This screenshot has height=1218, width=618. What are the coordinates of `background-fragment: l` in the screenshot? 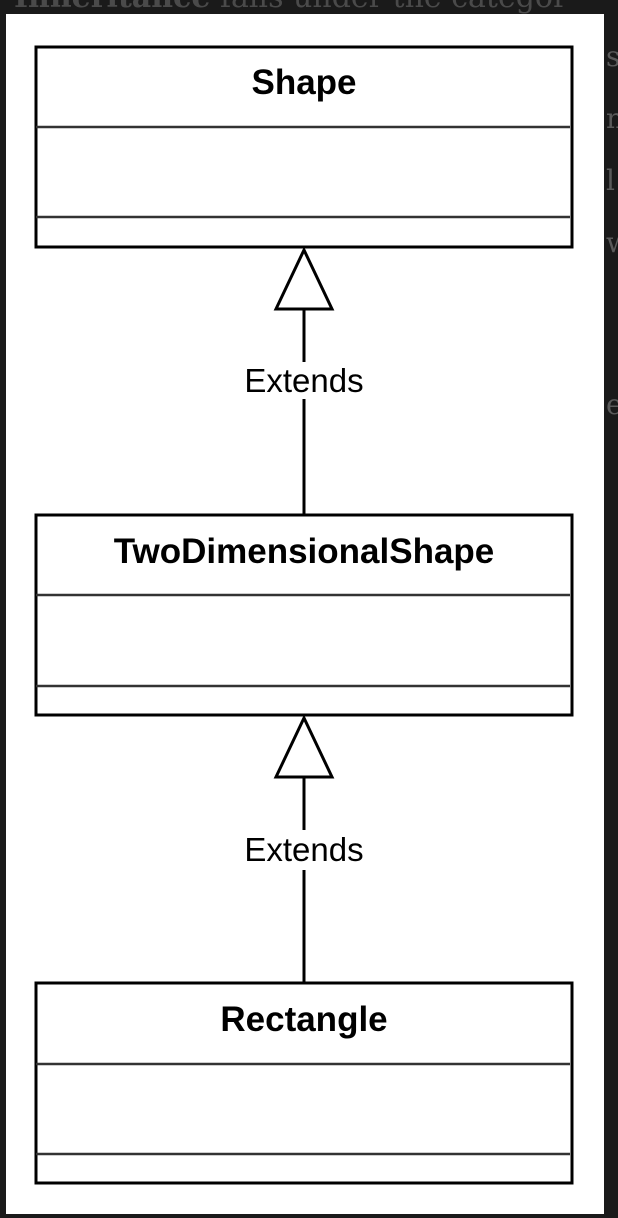 It's located at (610, 180).